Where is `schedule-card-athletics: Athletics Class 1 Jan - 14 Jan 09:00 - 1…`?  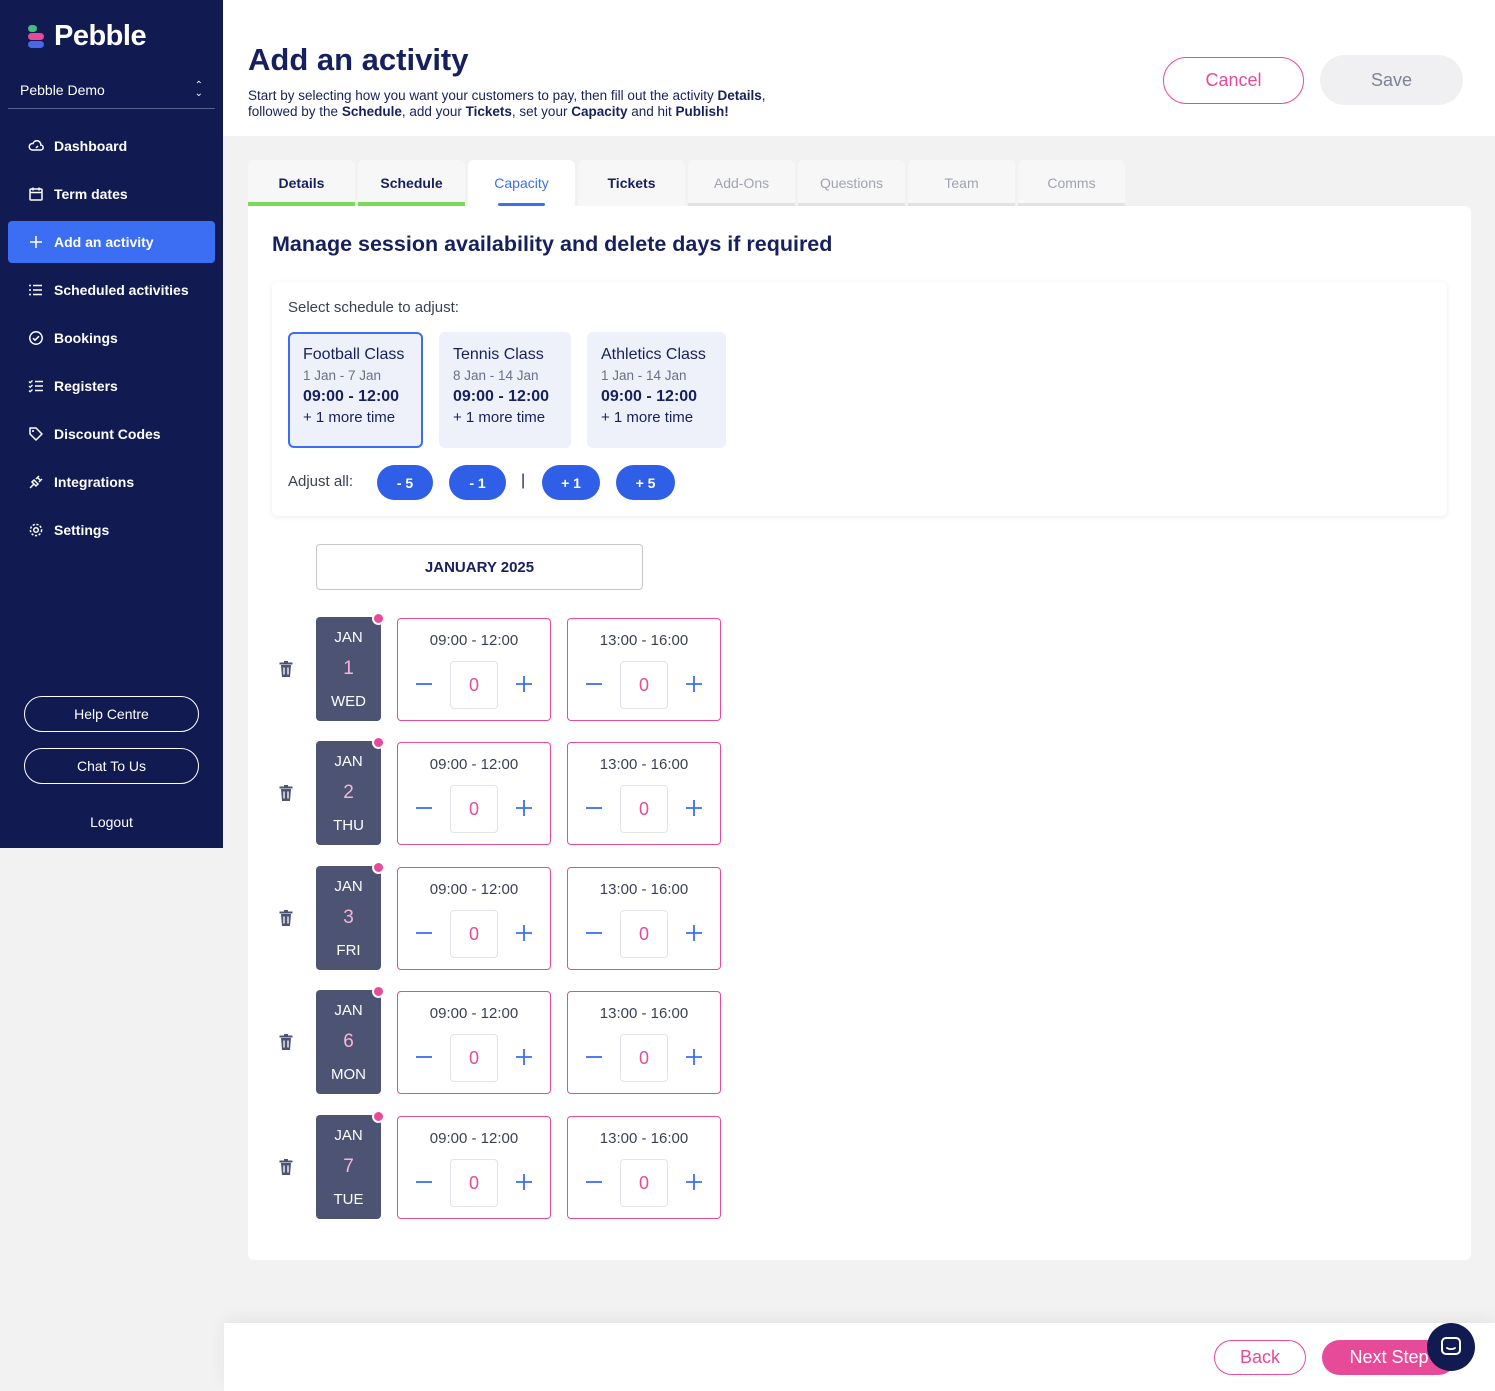
schedule-card-athletics: Athletics Class 1 Jan - 14 Jan 09:00 - 1… is located at coordinates (656, 390).